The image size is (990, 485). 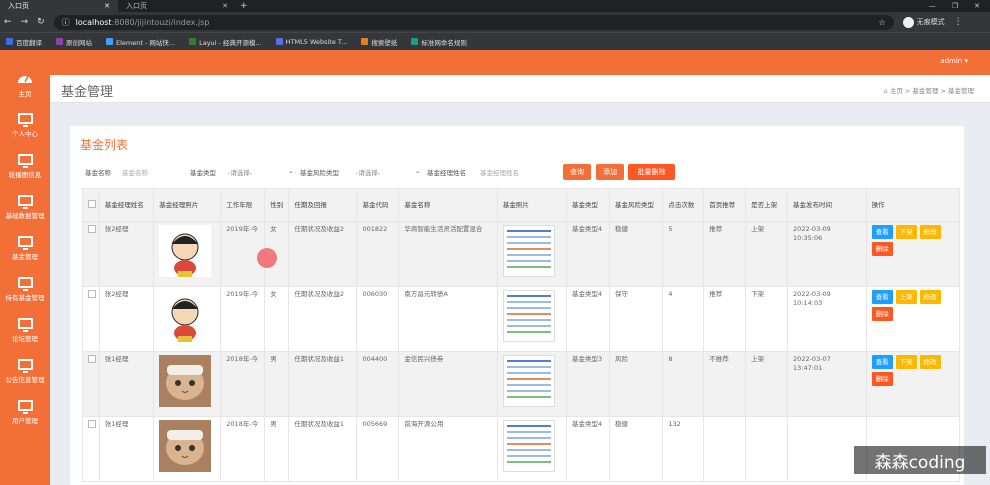 What do you see at coordinates (323, 205) in the screenshot?
I see `column-header: 任期及回报` at bounding box center [323, 205].